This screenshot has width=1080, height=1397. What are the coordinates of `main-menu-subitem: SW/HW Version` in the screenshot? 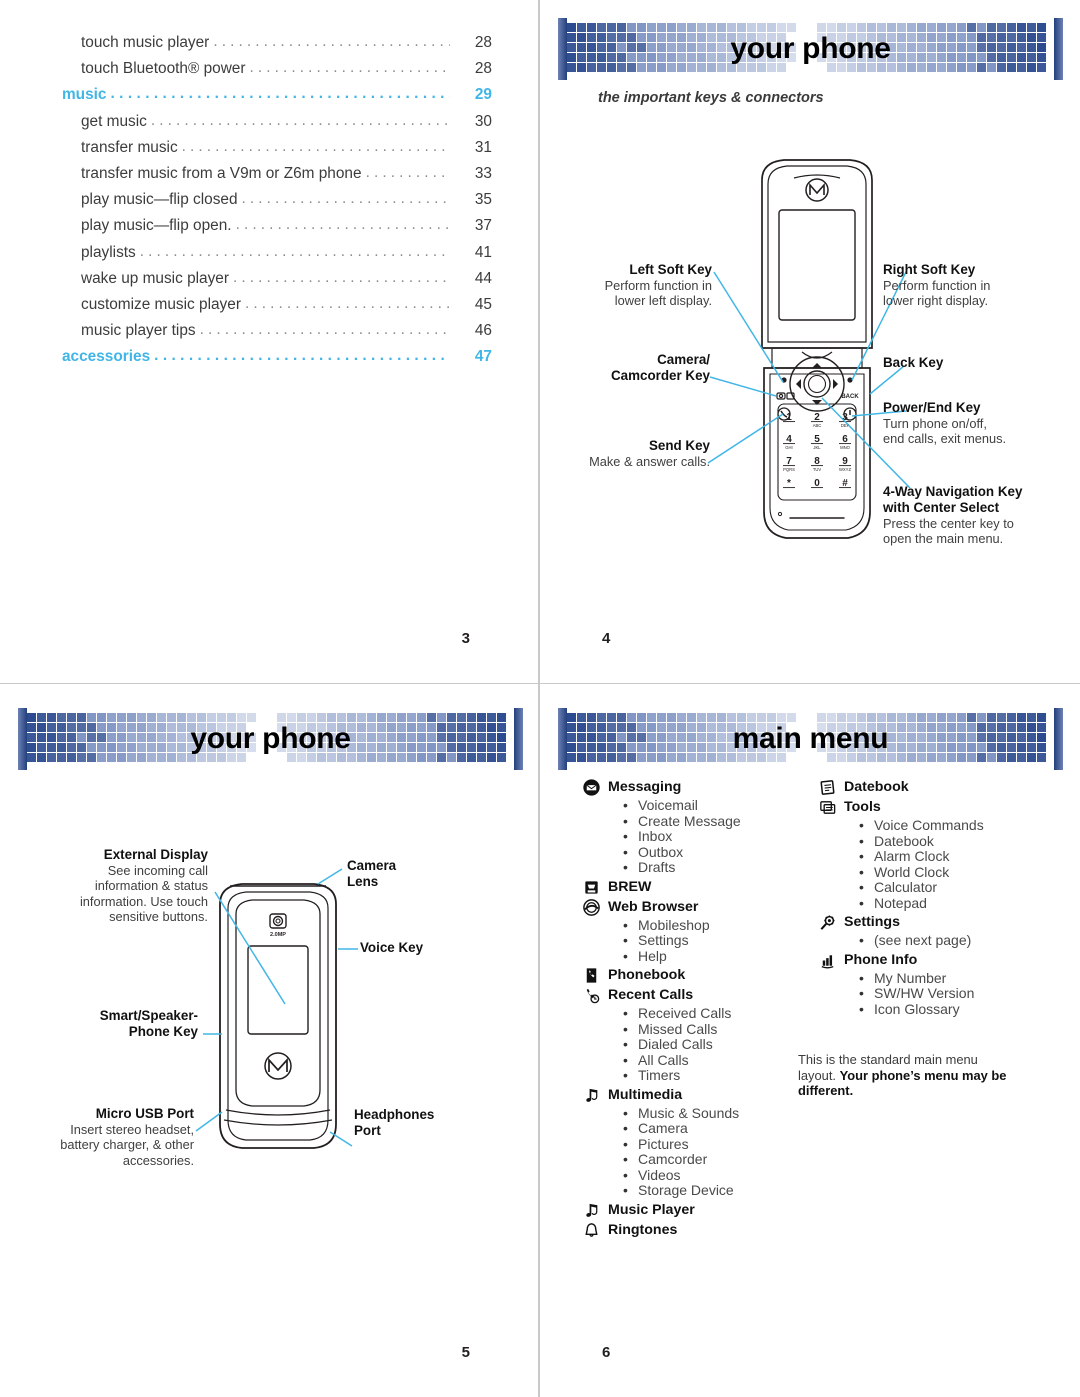 It's located at (956, 993).